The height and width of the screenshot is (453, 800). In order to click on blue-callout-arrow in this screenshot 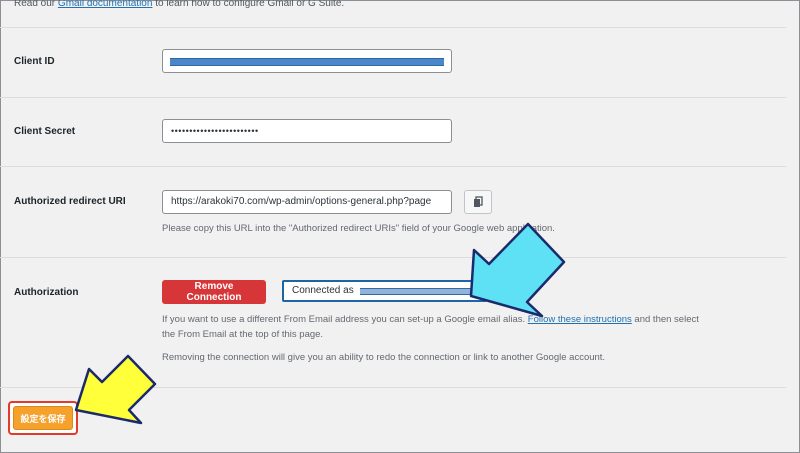, I will do `click(517, 270)`.